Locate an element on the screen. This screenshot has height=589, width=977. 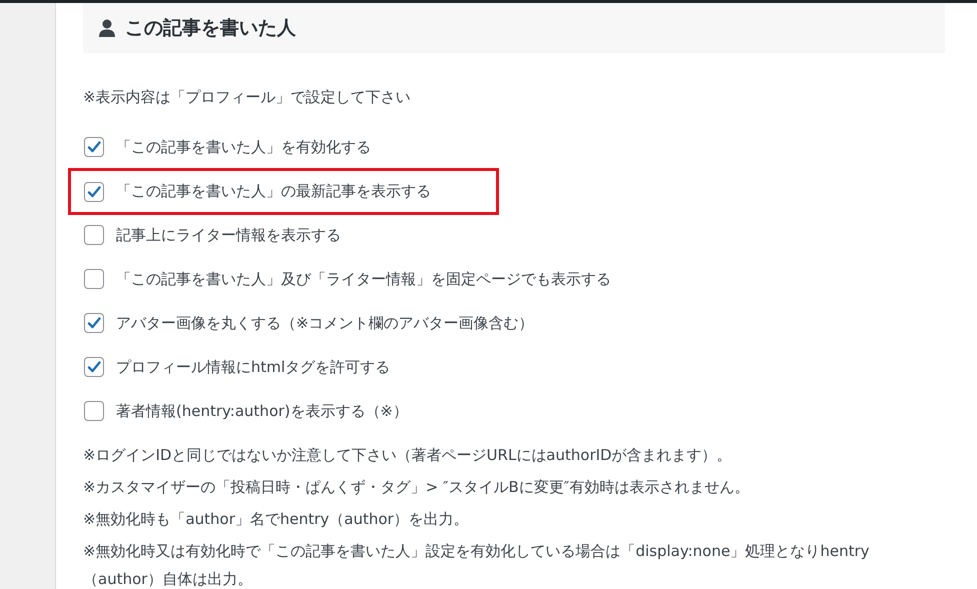
section-title: この記事を書いた人 is located at coordinates (210, 28).